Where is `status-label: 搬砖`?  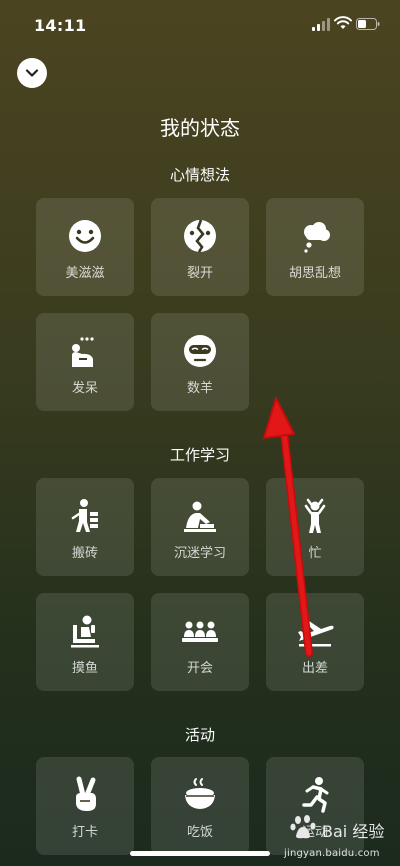
status-label: 搬砖 is located at coordinates (84, 553).